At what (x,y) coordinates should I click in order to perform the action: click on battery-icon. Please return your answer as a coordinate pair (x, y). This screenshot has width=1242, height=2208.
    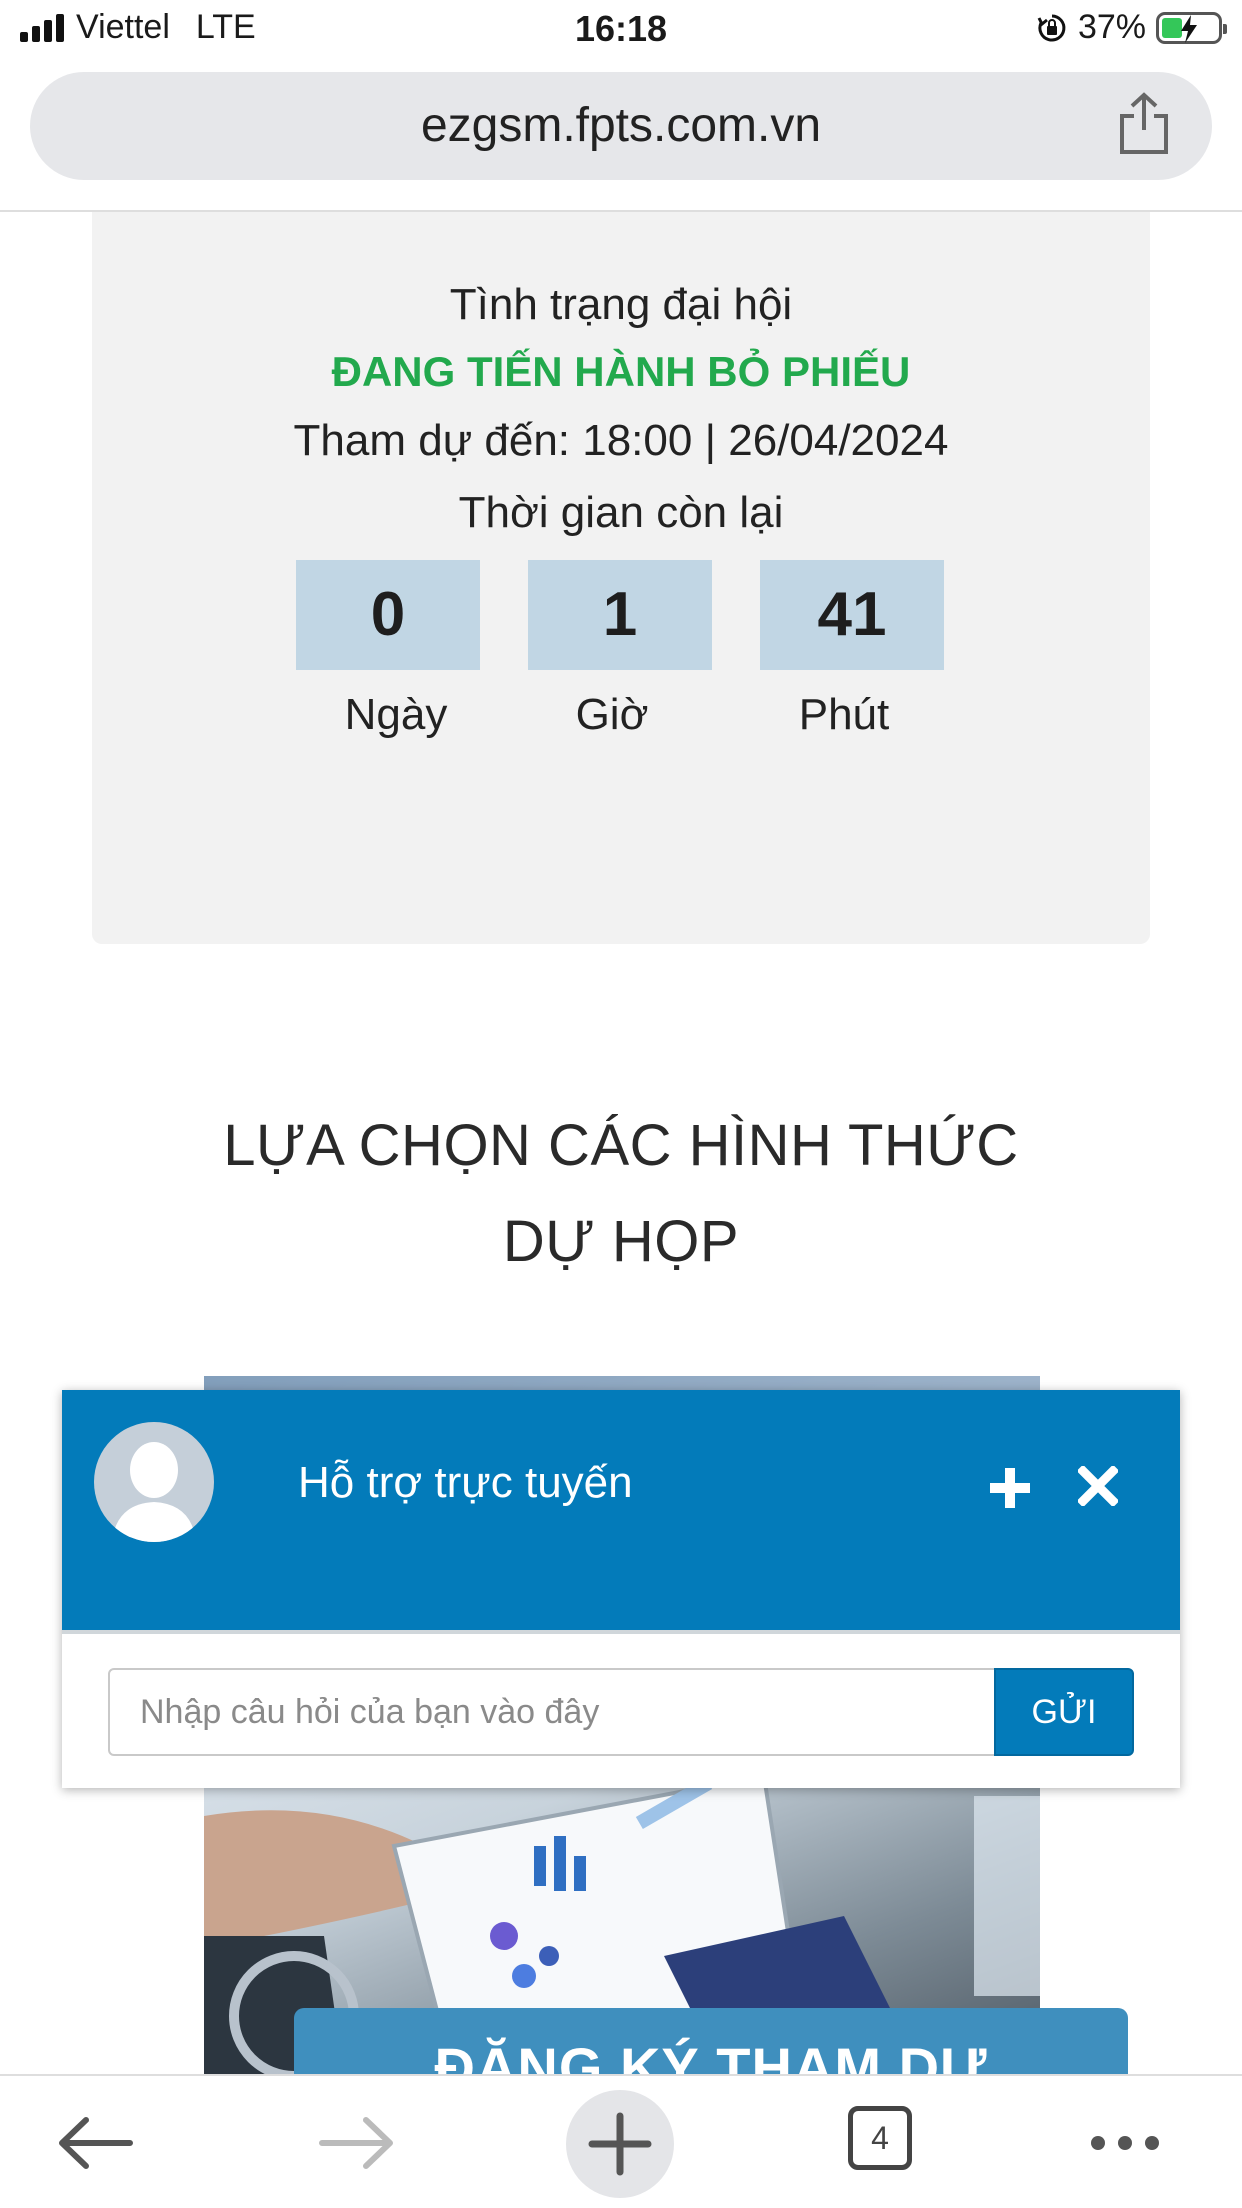
    Looking at the image, I should click on (1191, 27).